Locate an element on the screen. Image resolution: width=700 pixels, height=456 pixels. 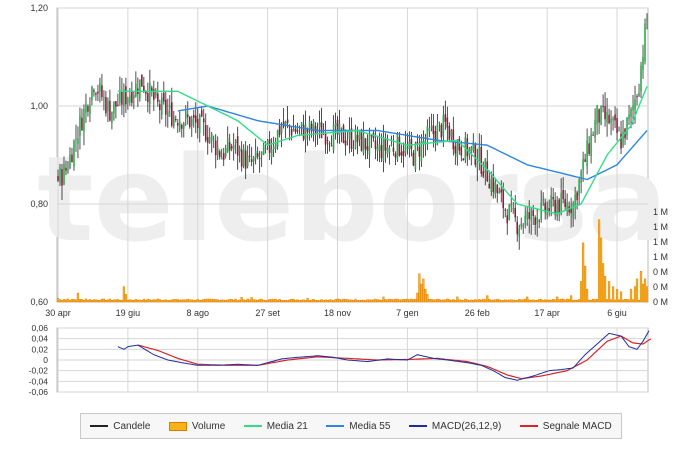
legend-item-media55: Media 55 is located at coordinates (358, 426).